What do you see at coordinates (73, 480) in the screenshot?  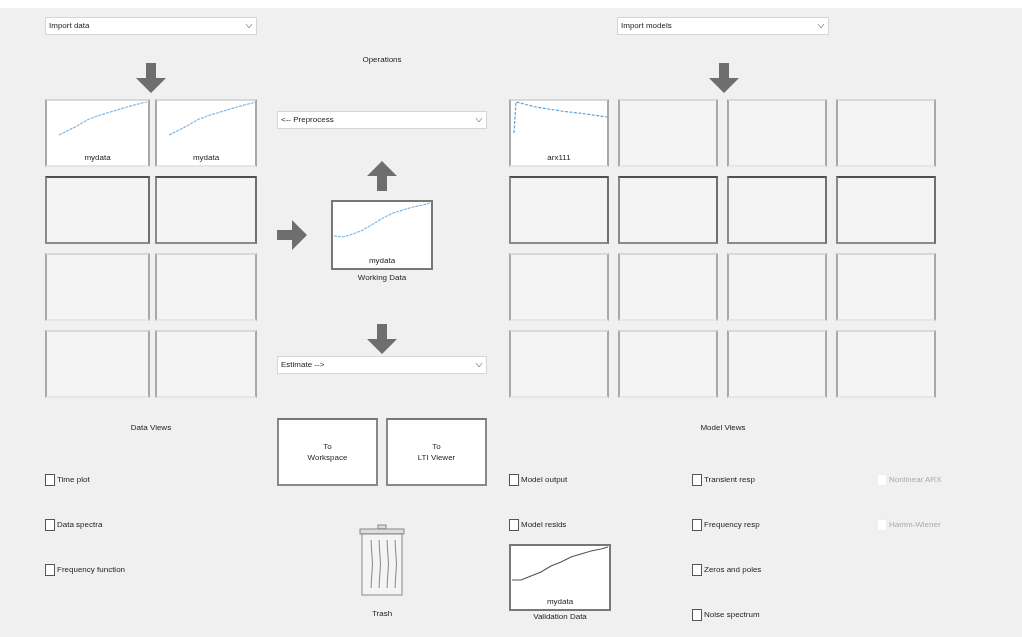 I see `checkbox-label: Time plot` at bounding box center [73, 480].